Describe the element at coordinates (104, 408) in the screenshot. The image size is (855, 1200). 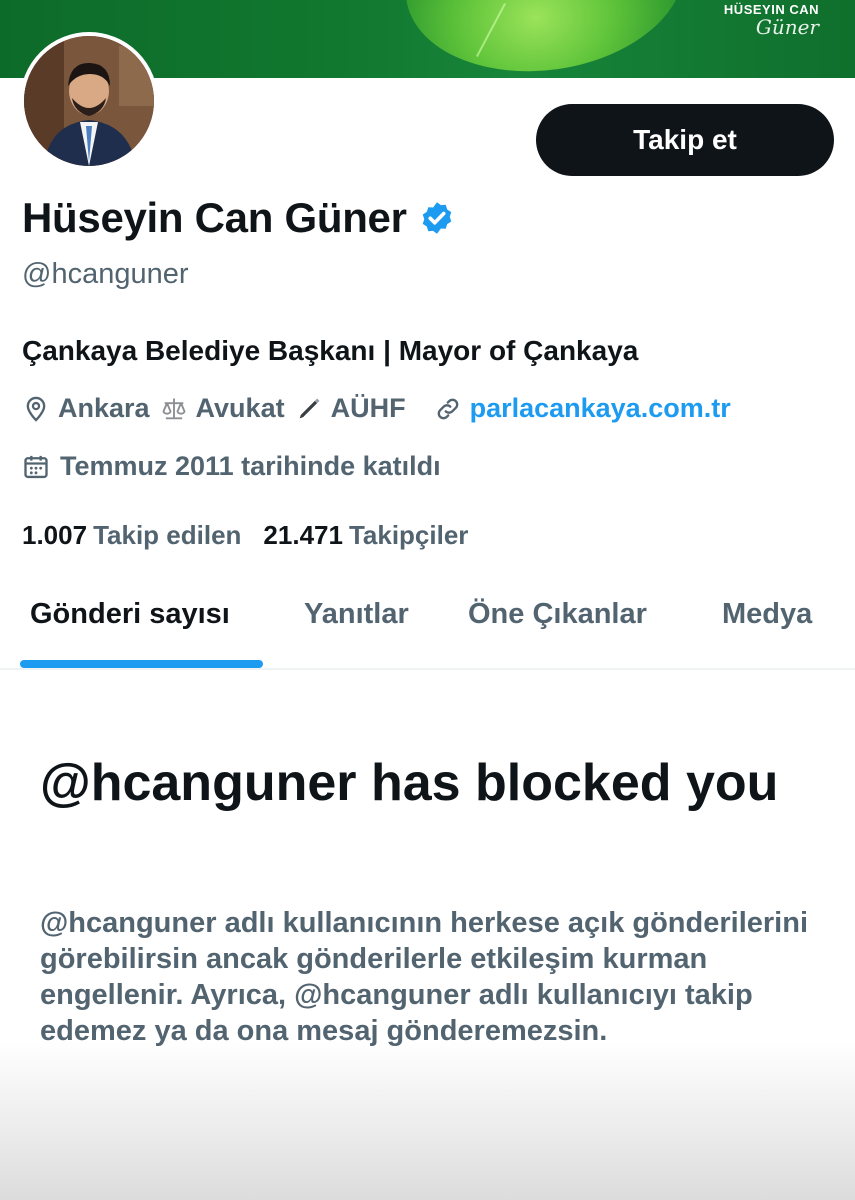
I see `profile-location: Ankara` at that location.